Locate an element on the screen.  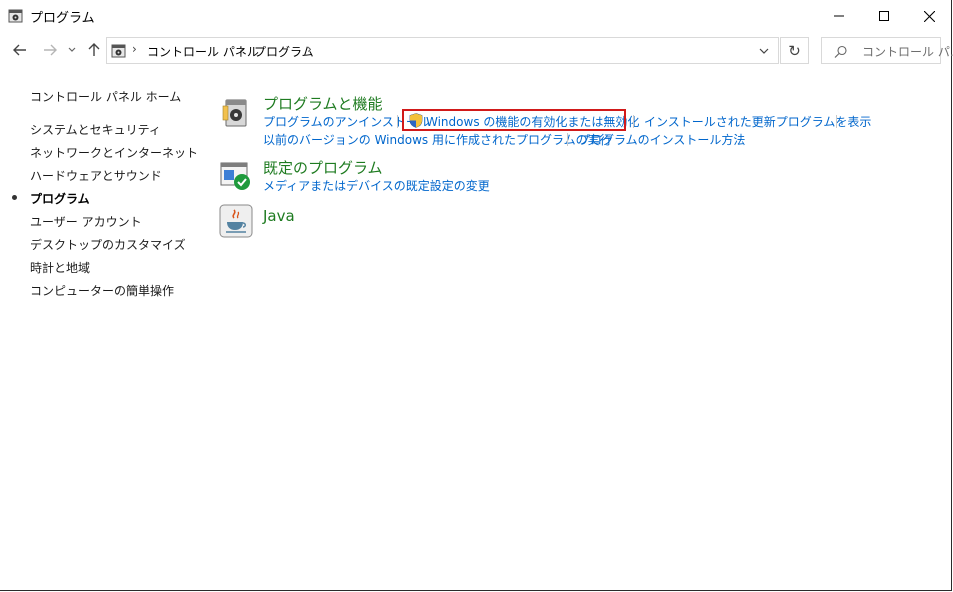
active-bullet is located at coordinates (14, 197).